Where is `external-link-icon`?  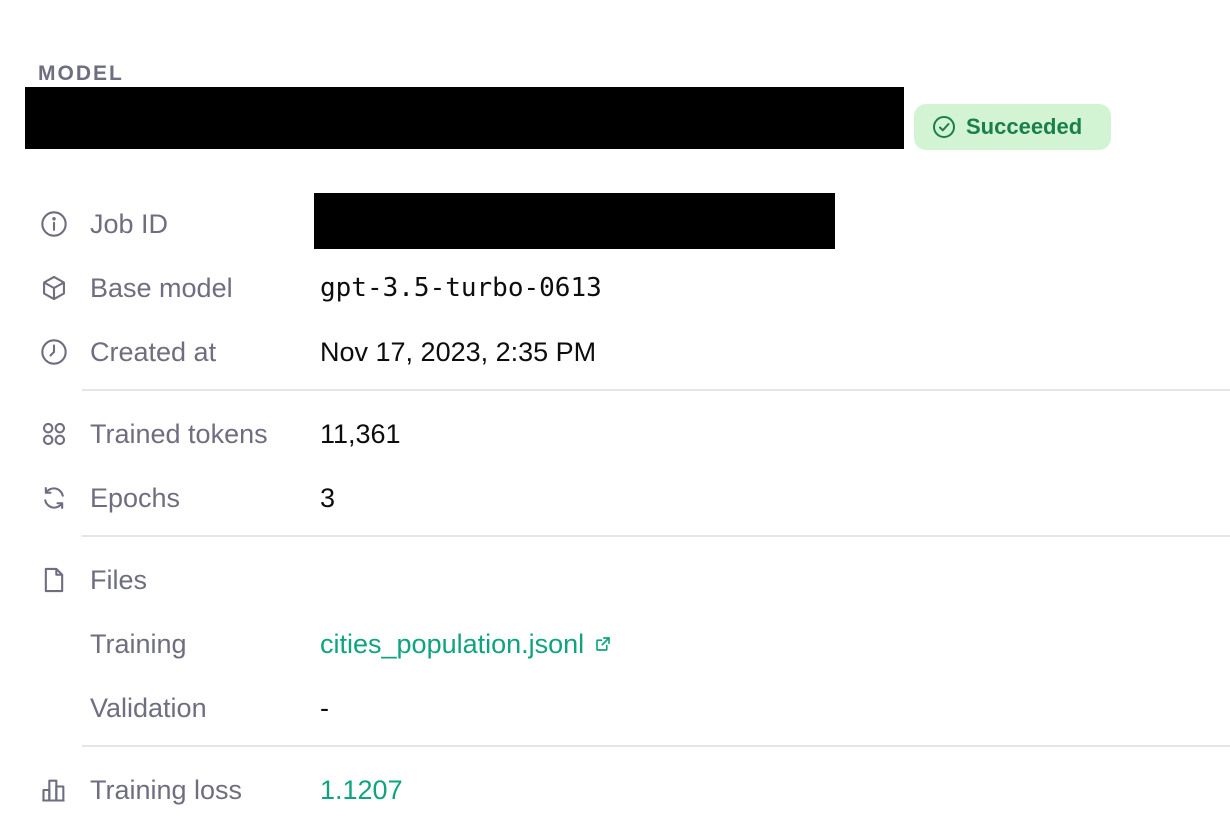
external-link-icon is located at coordinates (603, 644).